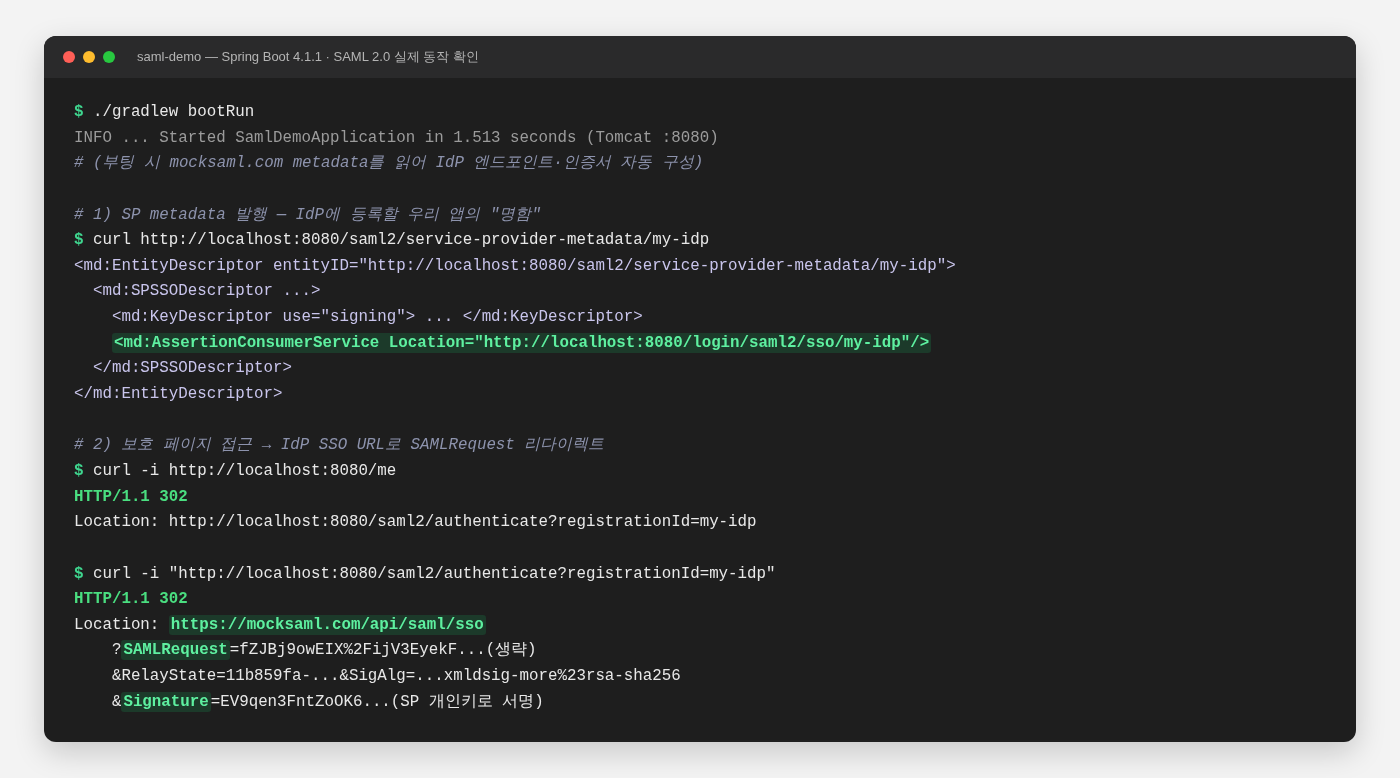 This screenshot has height=778, width=1400. I want to click on output-line: &Signature=EV9qen3FntZoOK6...(SP 개인키로 서명), so click(327, 702).